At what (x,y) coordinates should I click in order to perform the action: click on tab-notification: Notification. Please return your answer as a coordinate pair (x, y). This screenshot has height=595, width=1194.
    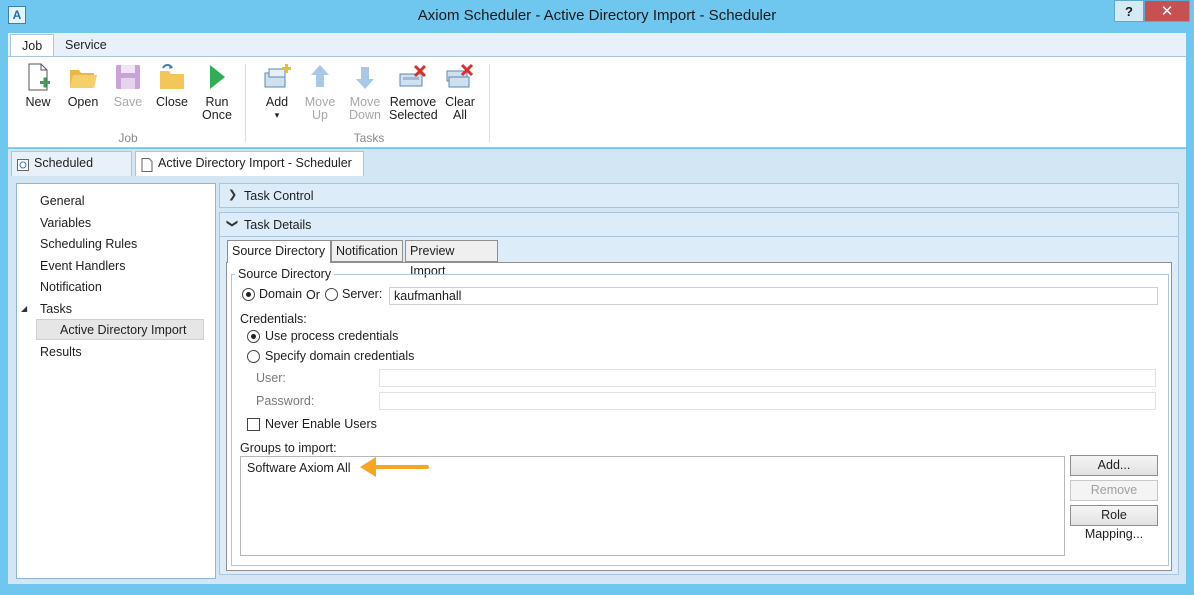
    Looking at the image, I should click on (367, 251).